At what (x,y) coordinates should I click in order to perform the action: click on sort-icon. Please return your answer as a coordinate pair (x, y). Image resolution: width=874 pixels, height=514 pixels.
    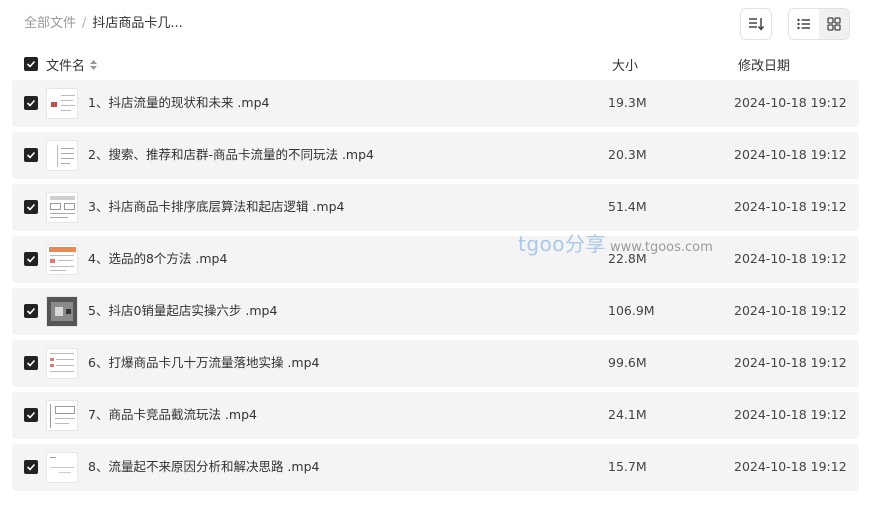
    Looking at the image, I should click on (756, 24).